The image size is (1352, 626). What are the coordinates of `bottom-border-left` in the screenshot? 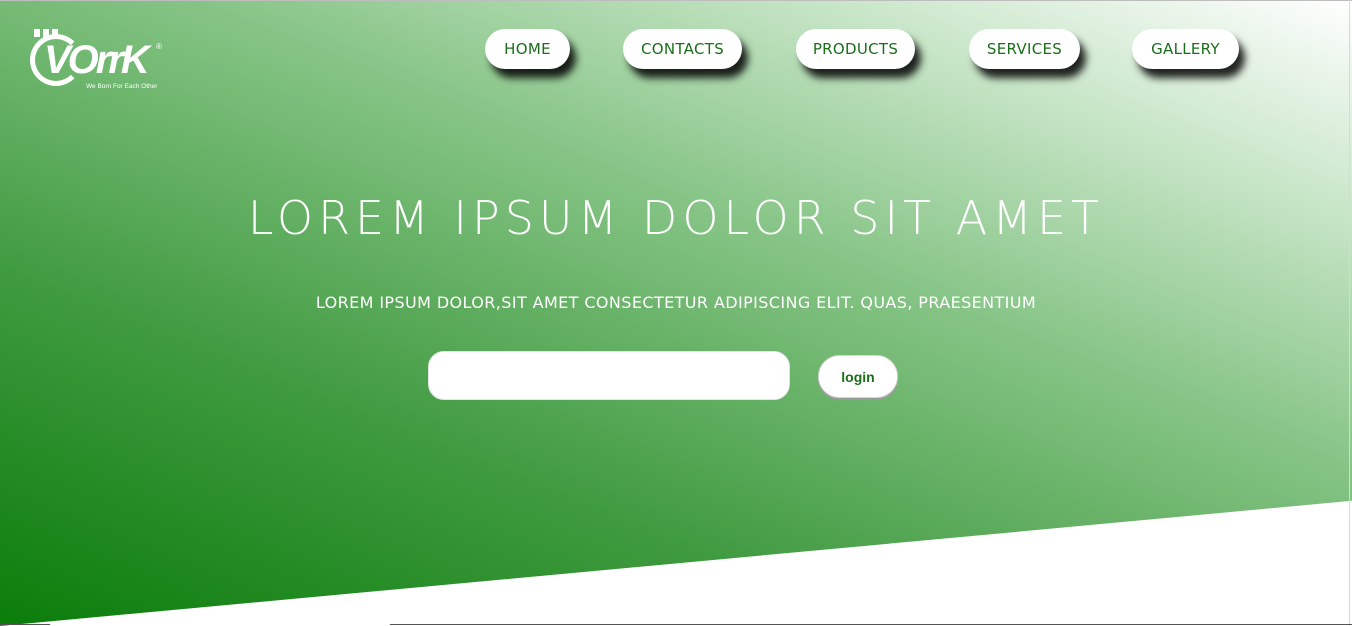 It's located at (25, 624).